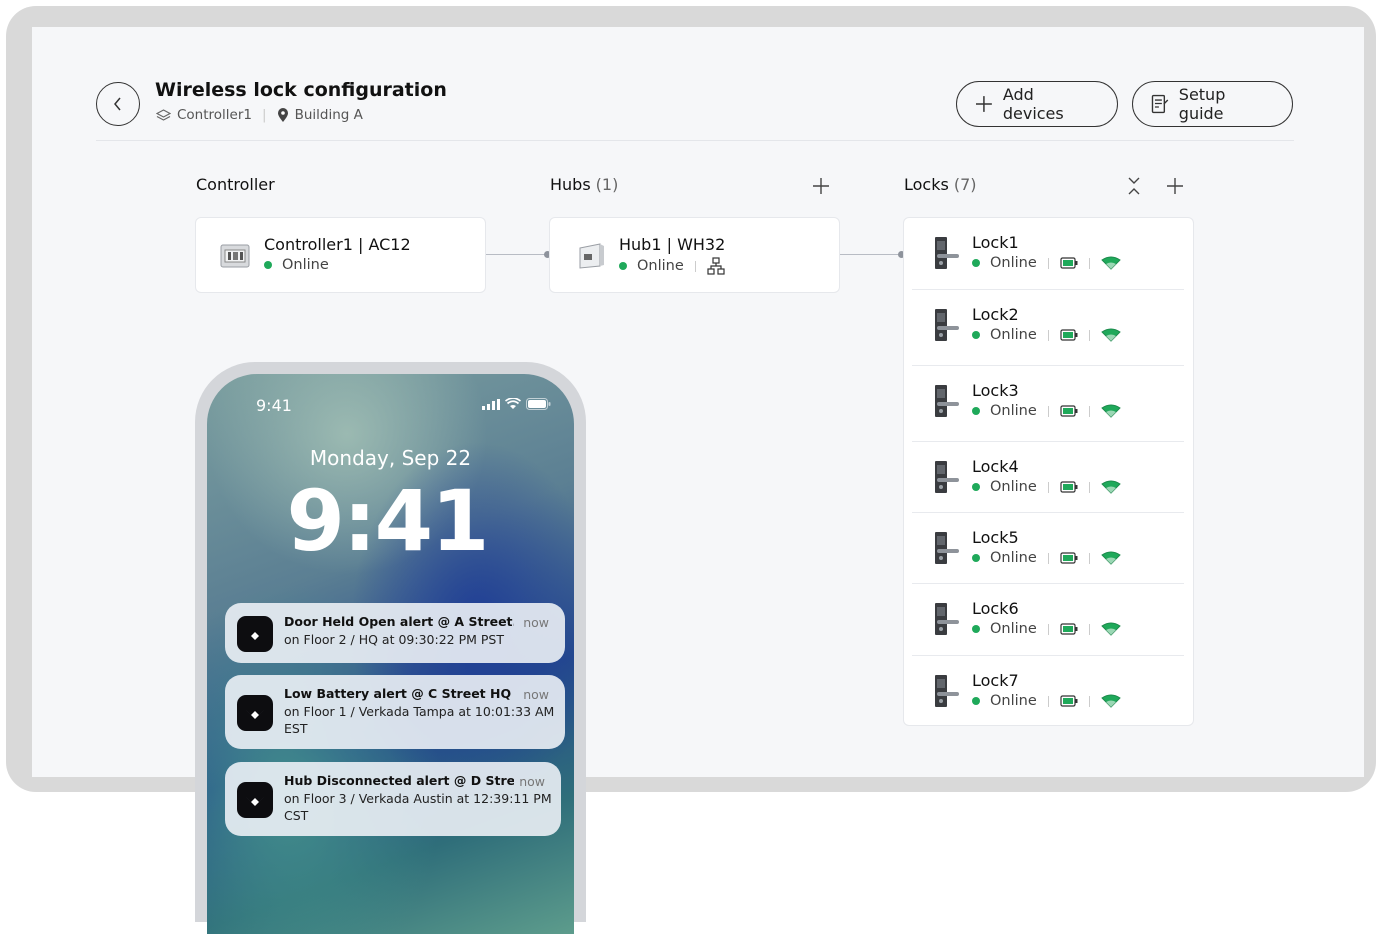  I want to click on lock-row-6: Lock6 Online, so click(1048, 619).